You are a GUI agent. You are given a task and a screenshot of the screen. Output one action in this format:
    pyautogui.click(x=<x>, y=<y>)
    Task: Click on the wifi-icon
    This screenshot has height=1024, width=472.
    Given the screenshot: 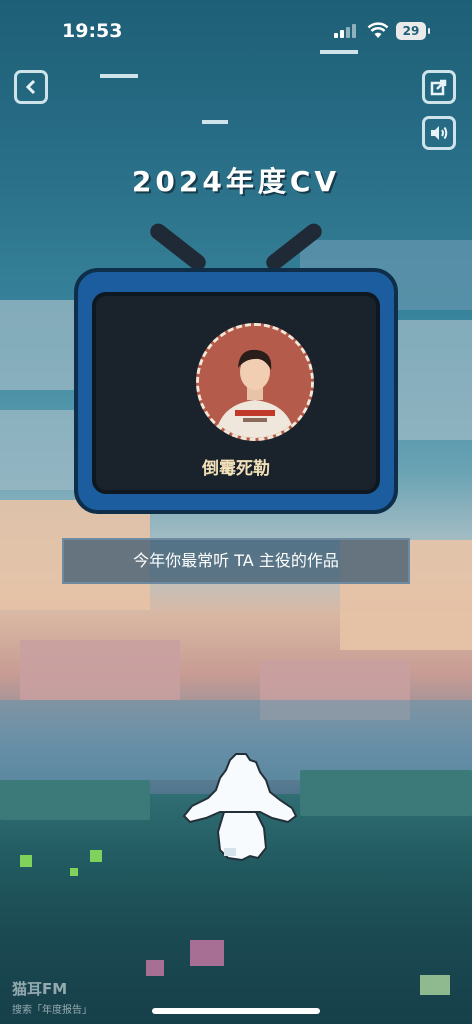 What is the action you would take?
    pyautogui.click(x=378, y=32)
    